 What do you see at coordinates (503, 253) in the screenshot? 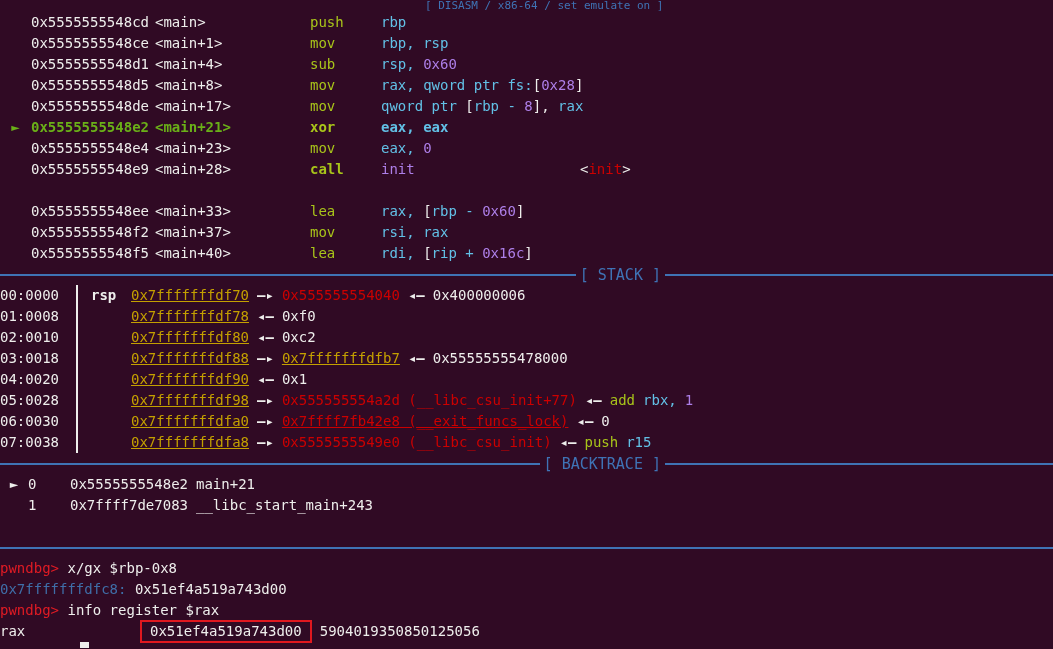
I see `operand-text: 0x16c` at bounding box center [503, 253].